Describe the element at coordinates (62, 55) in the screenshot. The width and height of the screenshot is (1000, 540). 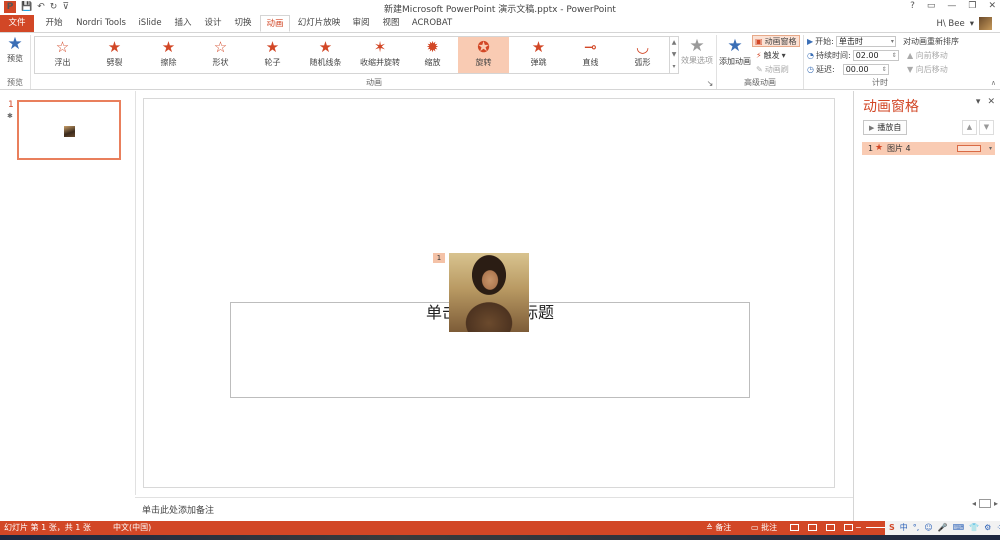
I see `animation-float-in: ☆ 浮出` at that location.